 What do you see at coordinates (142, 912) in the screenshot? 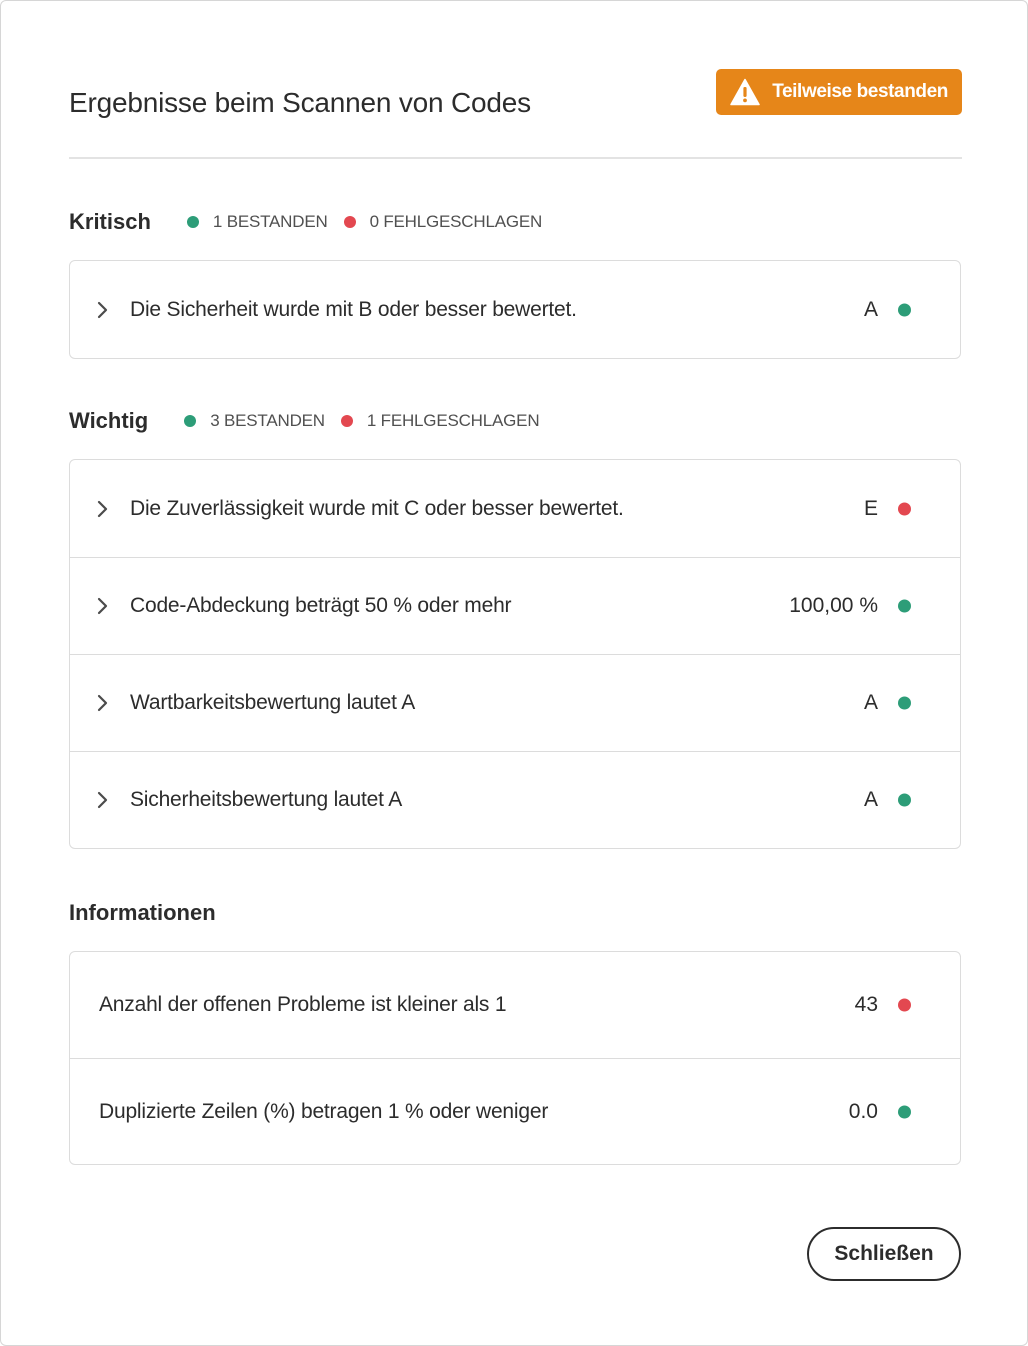
I see `section-title: Informationen` at bounding box center [142, 912].